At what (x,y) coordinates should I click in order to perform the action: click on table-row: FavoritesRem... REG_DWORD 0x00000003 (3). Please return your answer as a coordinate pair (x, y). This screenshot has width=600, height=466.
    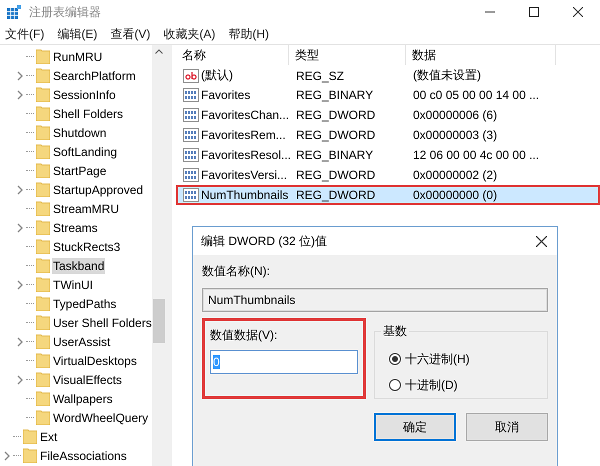
    Looking at the image, I should click on (388, 135).